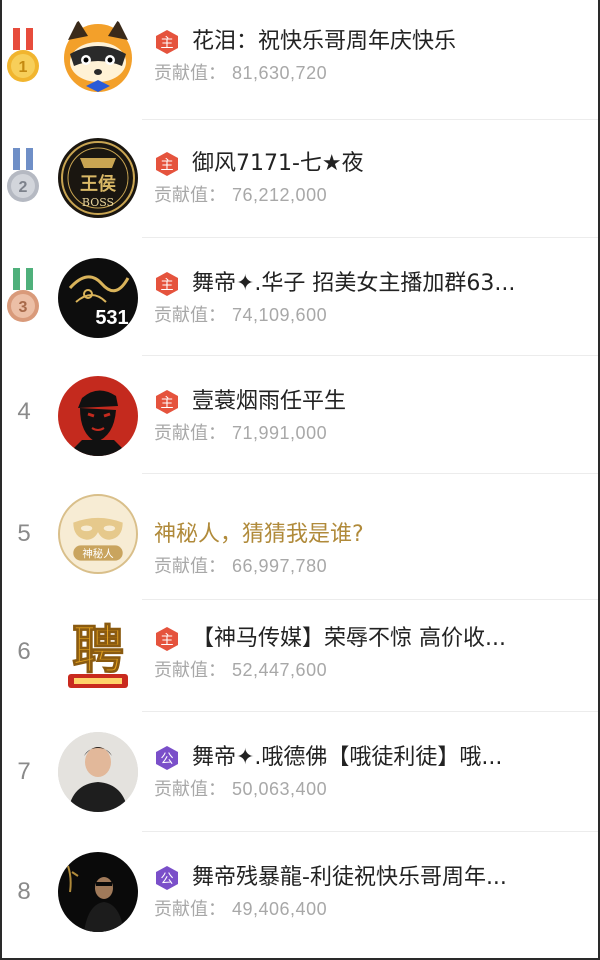 This screenshot has height=960, width=600. I want to click on rank-number: 4, so click(24, 411).